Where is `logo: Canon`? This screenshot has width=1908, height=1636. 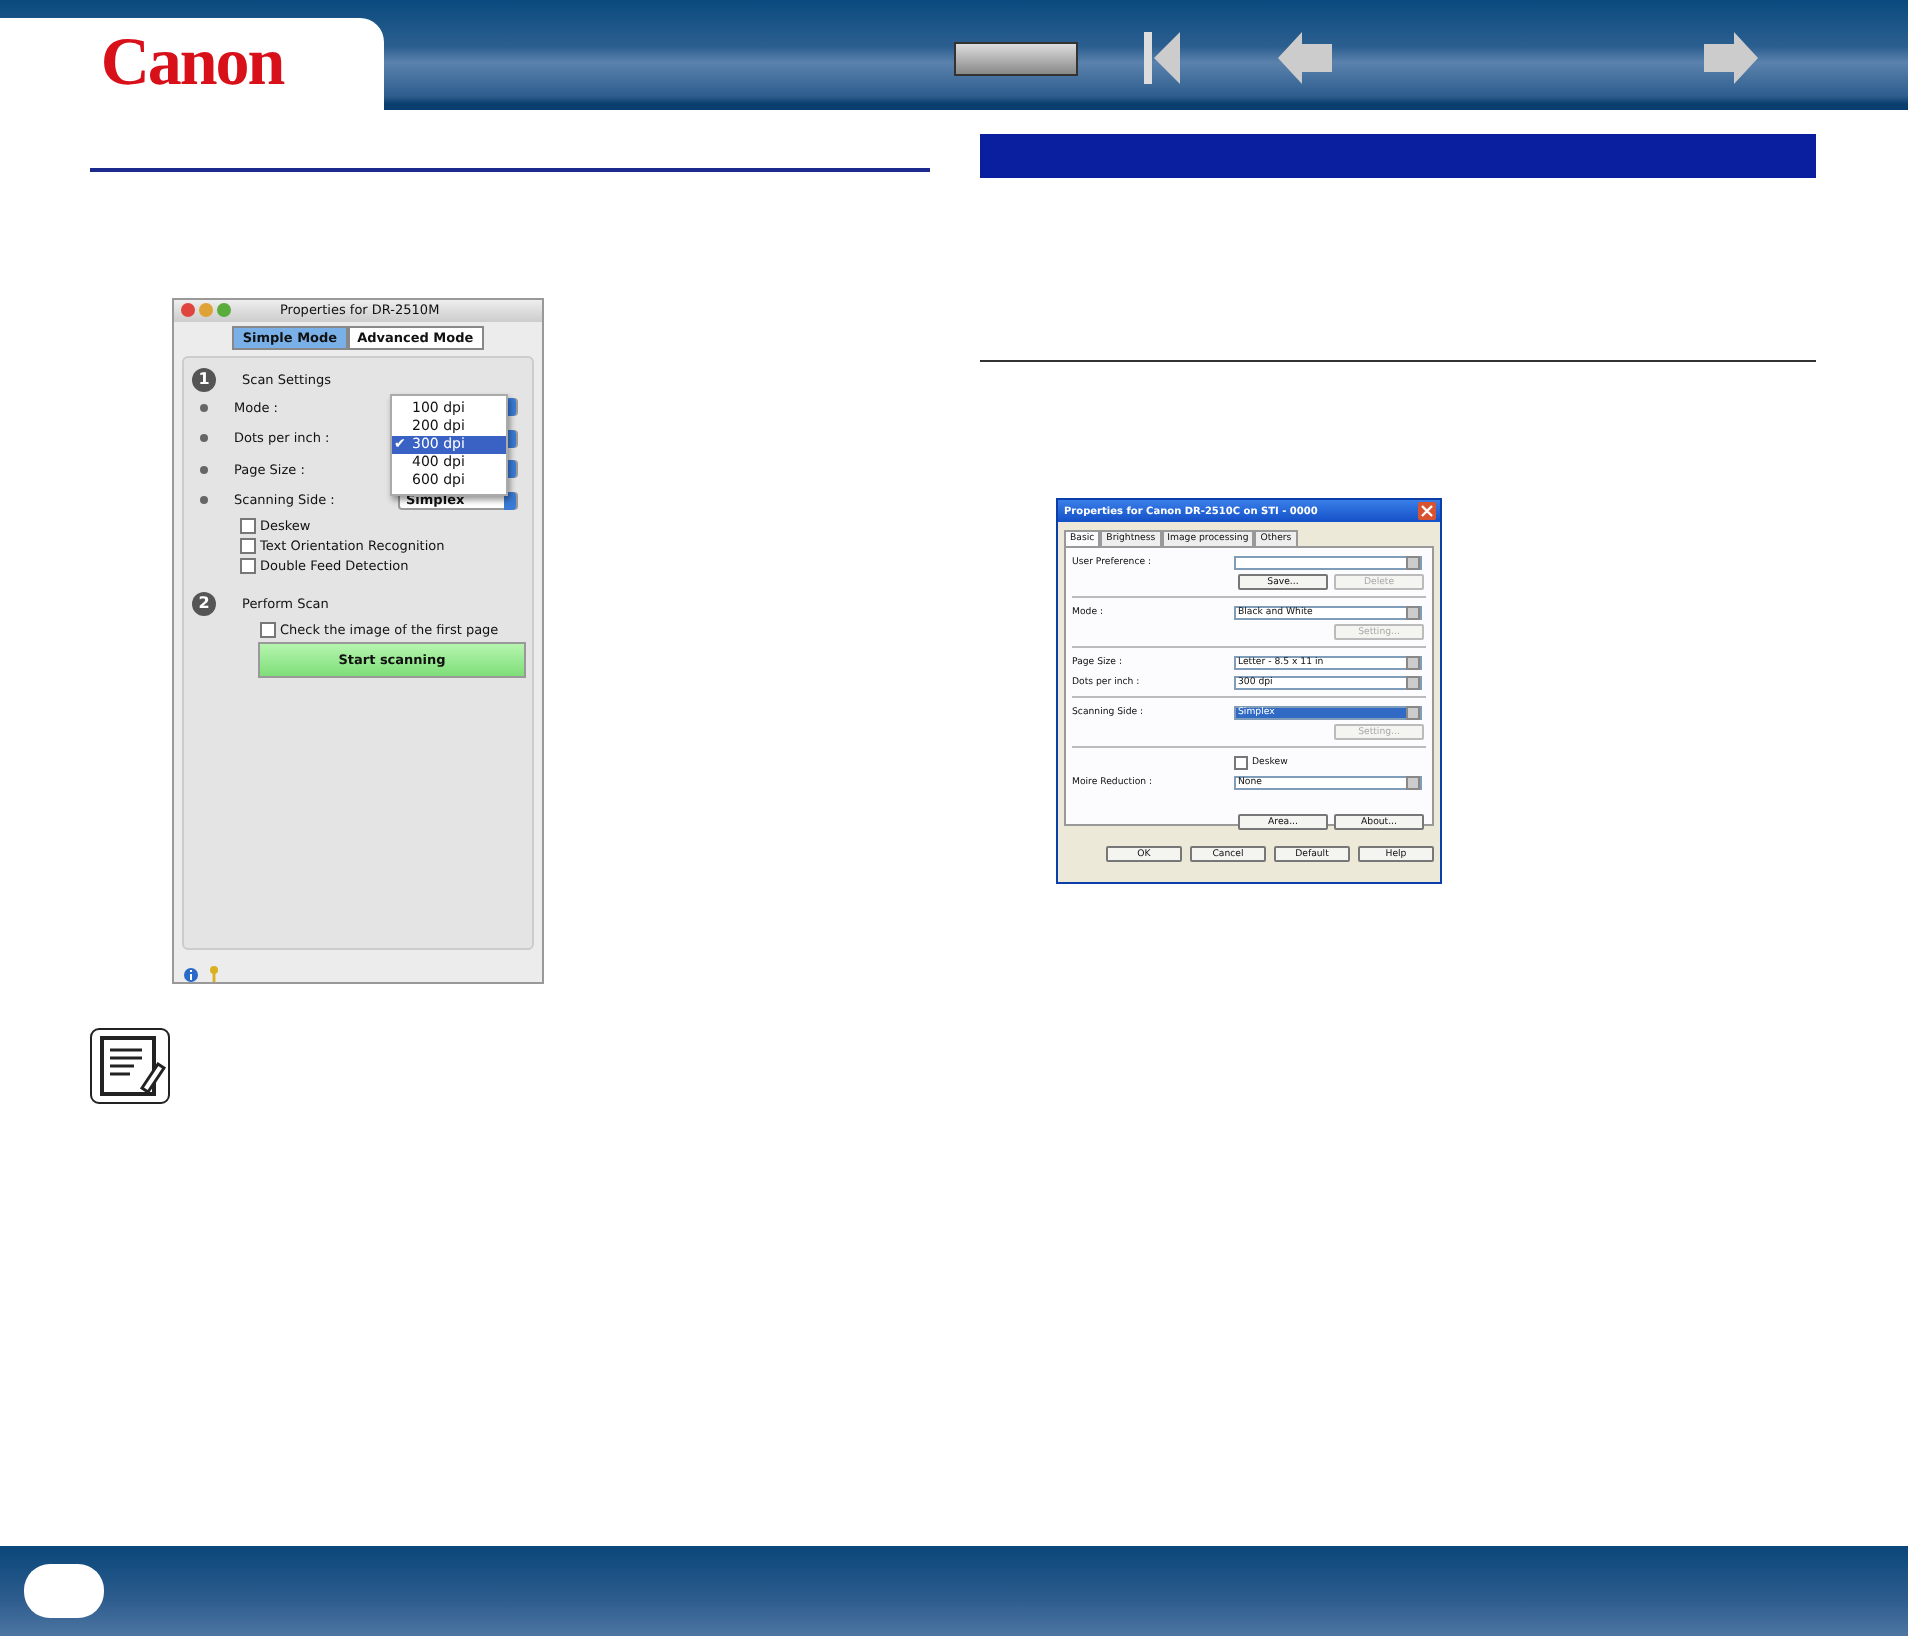
logo: Canon is located at coordinates (192, 64).